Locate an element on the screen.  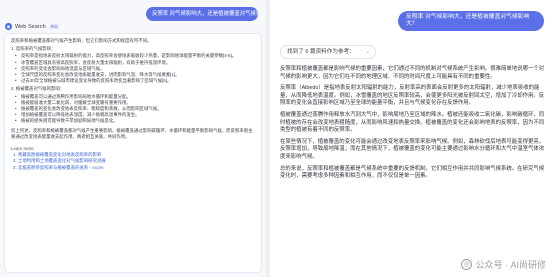
sources-label: 找到了 6 篇资料作为参考： is located at coordinates (321, 52).